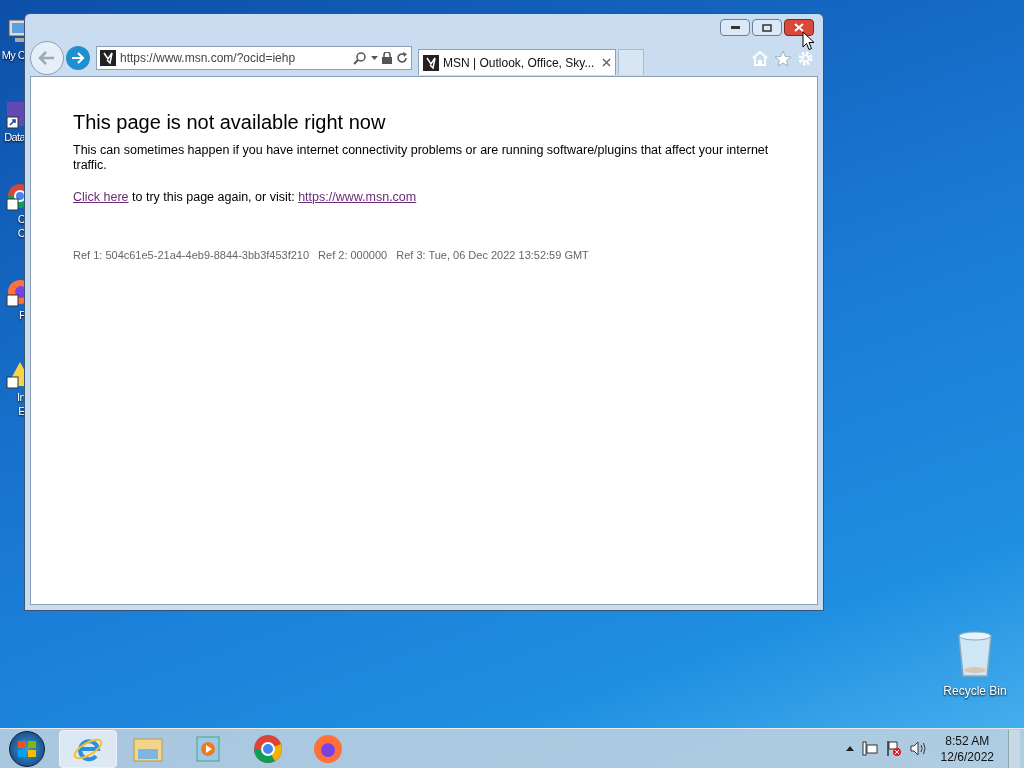 The height and width of the screenshot is (768, 1024). I want to click on minimize-button, so click(735, 27).